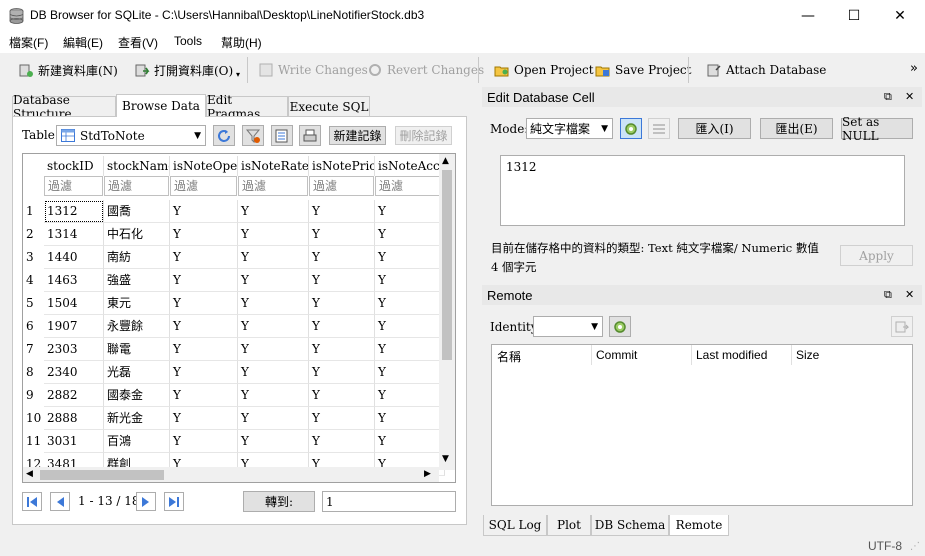 This screenshot has height=556, width=925. I want to click on identity-select: ▼, so click(568, 326).